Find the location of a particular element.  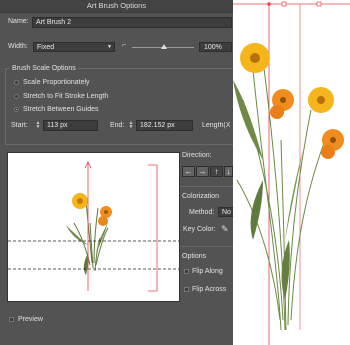

eyedropper-icon: ✎ is located at coordinates (225, 229).